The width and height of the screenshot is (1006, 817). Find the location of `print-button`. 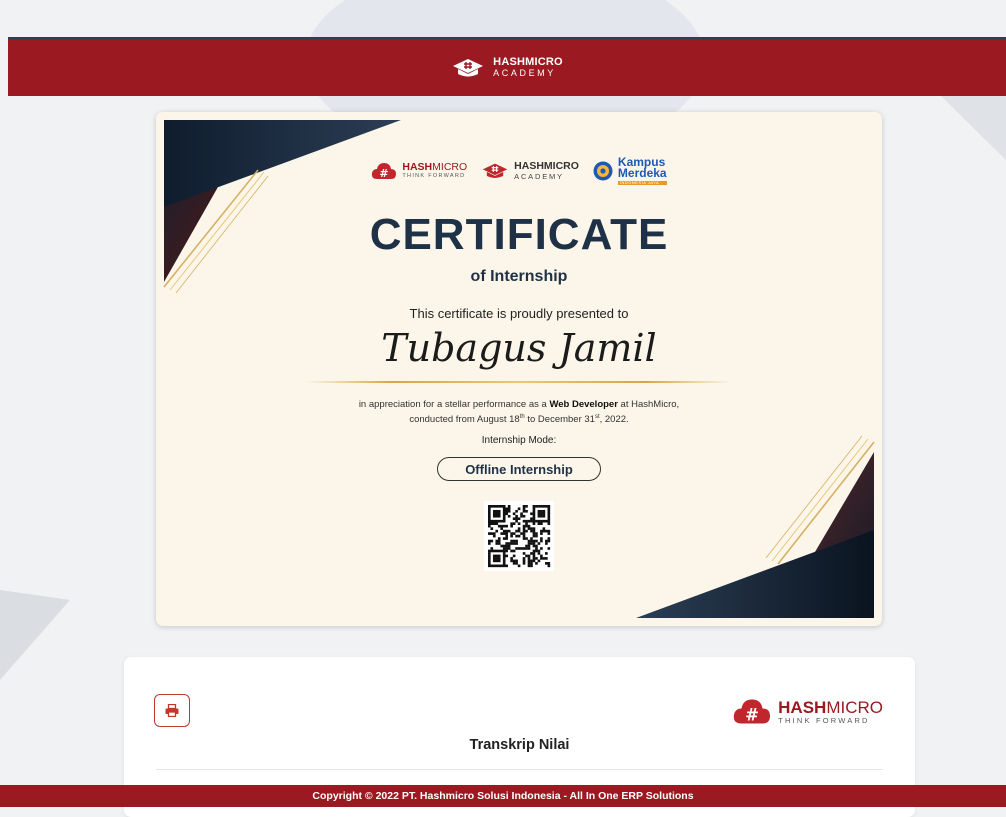

print-button is located at coordinates (172, 710).